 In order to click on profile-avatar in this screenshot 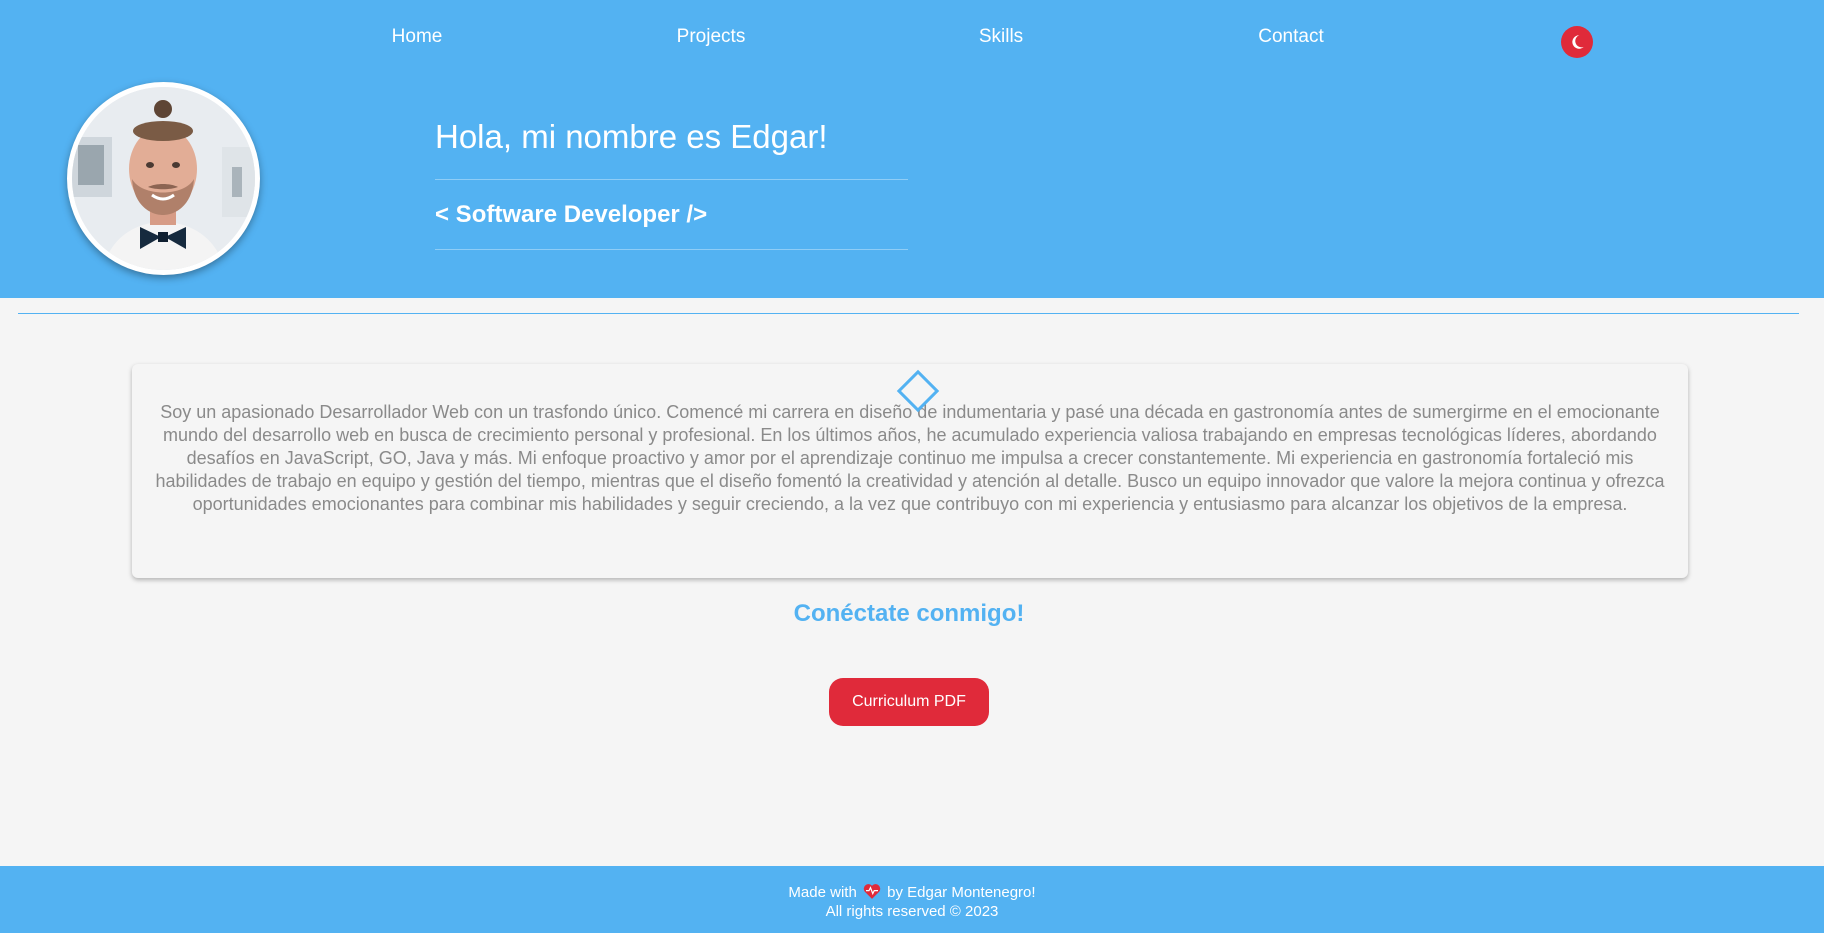, I will do `click(163, 178)`.